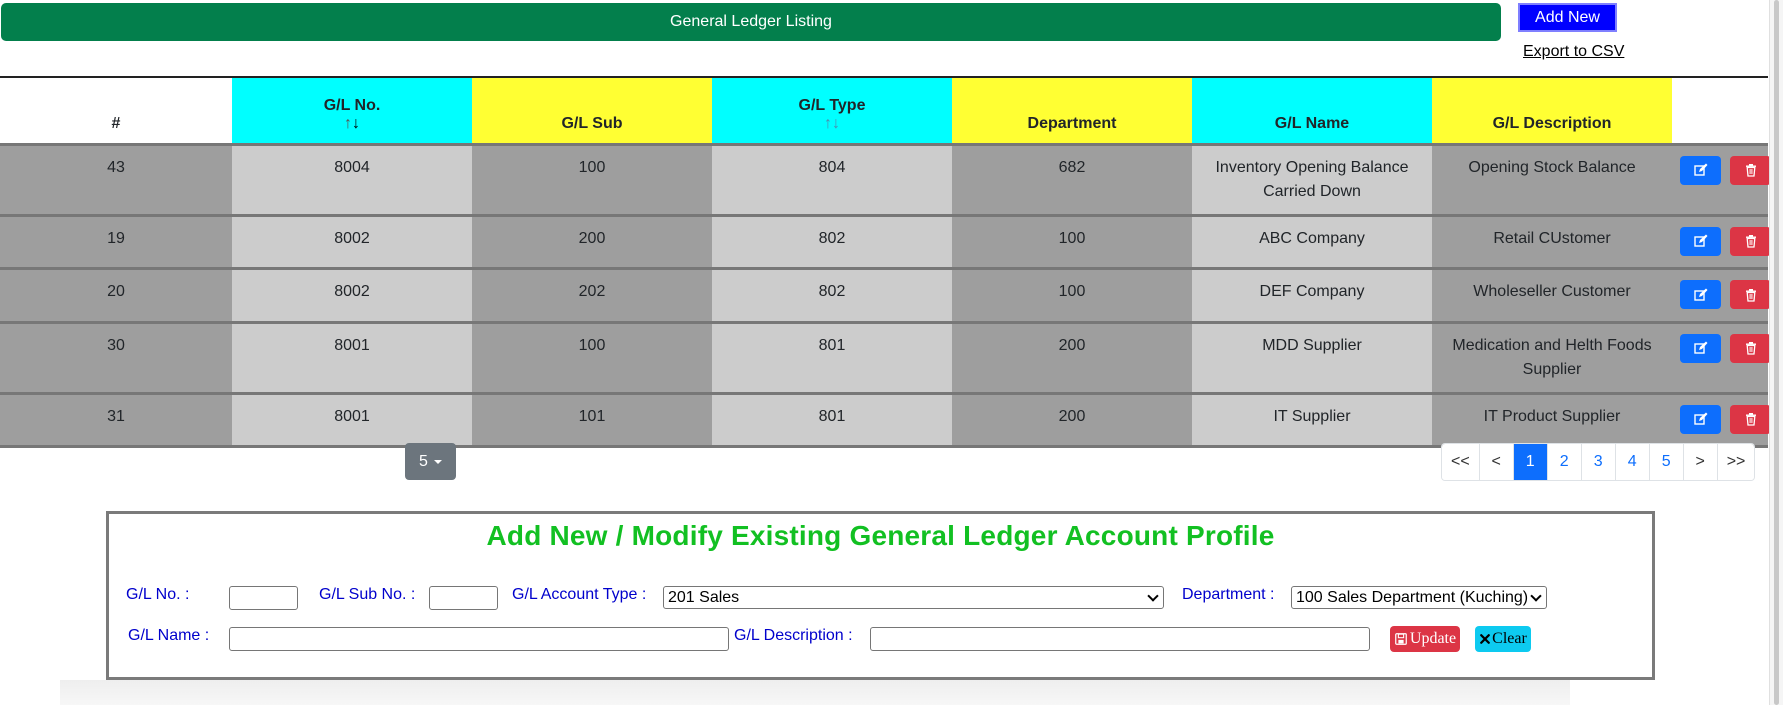 The width and height of the screenshot is (1783, 705). What do you see at coordinates (751, 22) in the screenshot?
I see `page-title: General Ledger Listing` at bounding box center [751, 22].